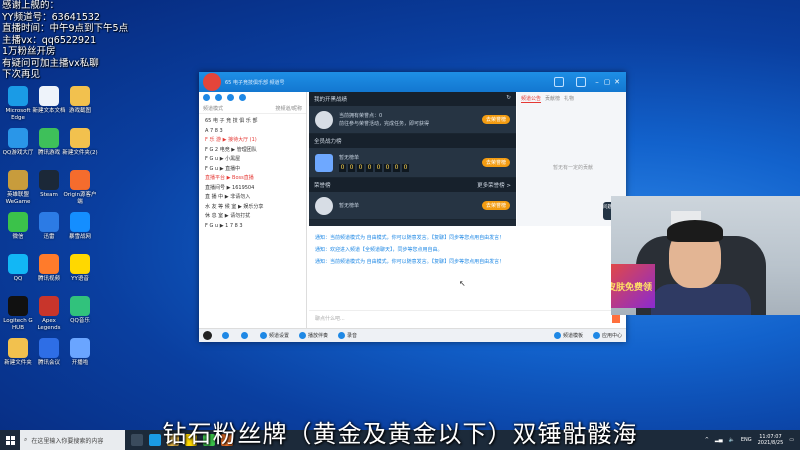 This screenshot has height=450, width=800. I want to click on minimize-icon: –, so click(597, 82).